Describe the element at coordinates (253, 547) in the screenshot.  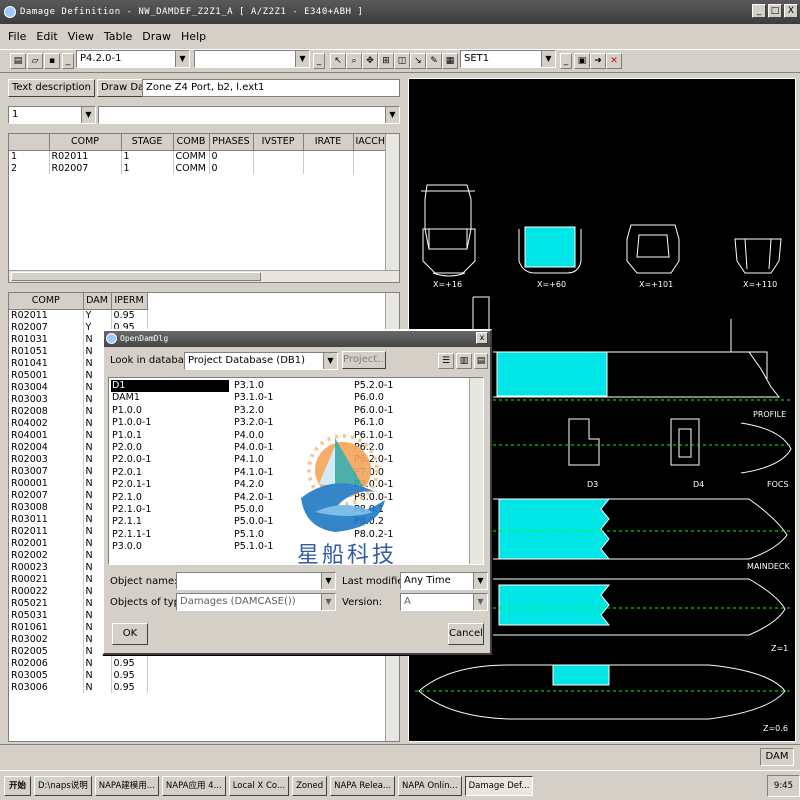
I see `list-item: P5.1.0-1` at that location.